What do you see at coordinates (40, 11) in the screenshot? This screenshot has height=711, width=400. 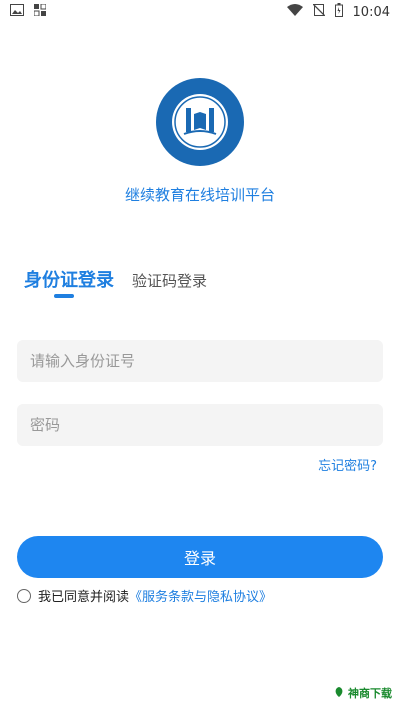 I see `grid-icon` at bounding box center [40, 11].